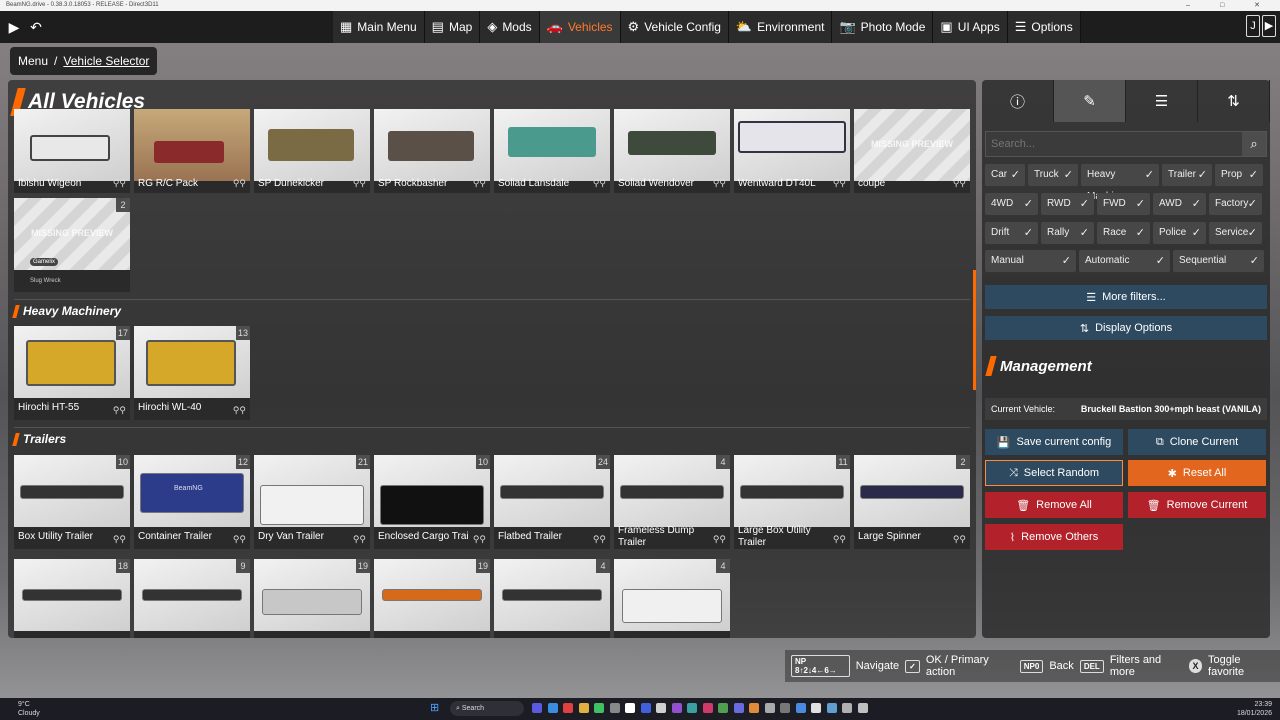 This screenshot has width=1280, height=720. What do you see at coordinates (672, 502) in the screenshot?
I see `vehicle-card: 4 Frameless Dump Trailer ⚲⚲` at bounding box center [672, 502].